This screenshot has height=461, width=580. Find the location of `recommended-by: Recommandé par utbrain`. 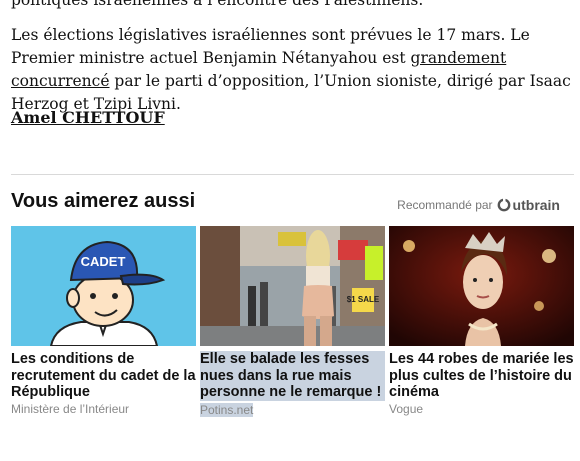

recommended-by: Recommandé par utbrain is located at coordinates (478, 205).